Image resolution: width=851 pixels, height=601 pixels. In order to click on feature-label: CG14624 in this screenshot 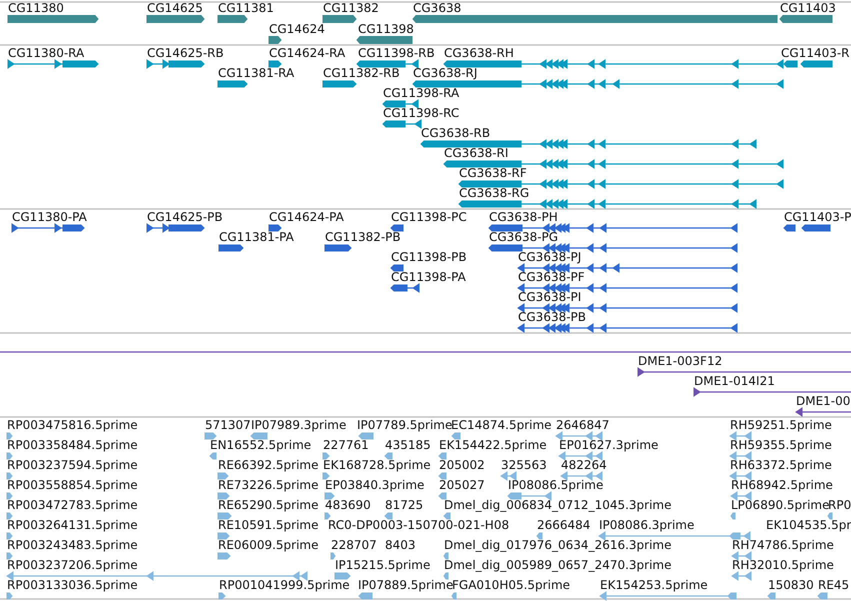, I will do `click(297, 29)`.